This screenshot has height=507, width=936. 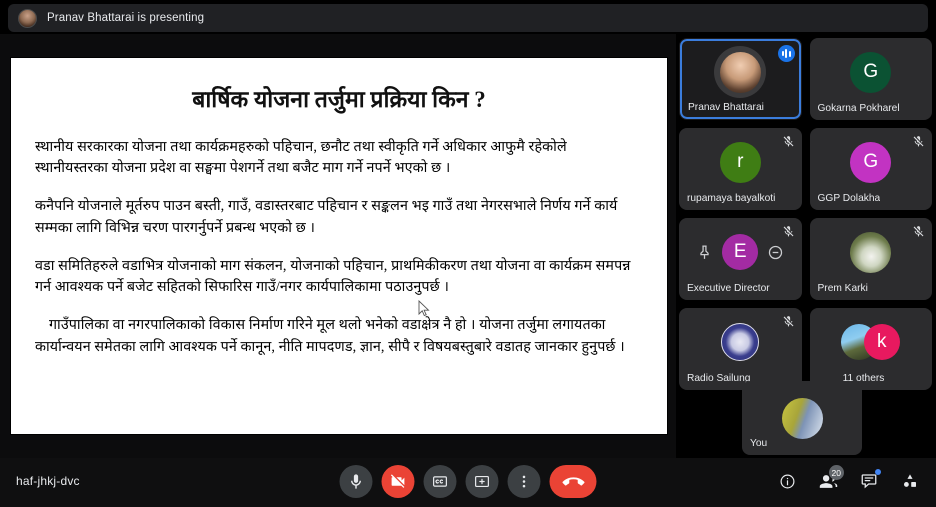 I want to click on self-view-label: You, so click(x=759, y=443).